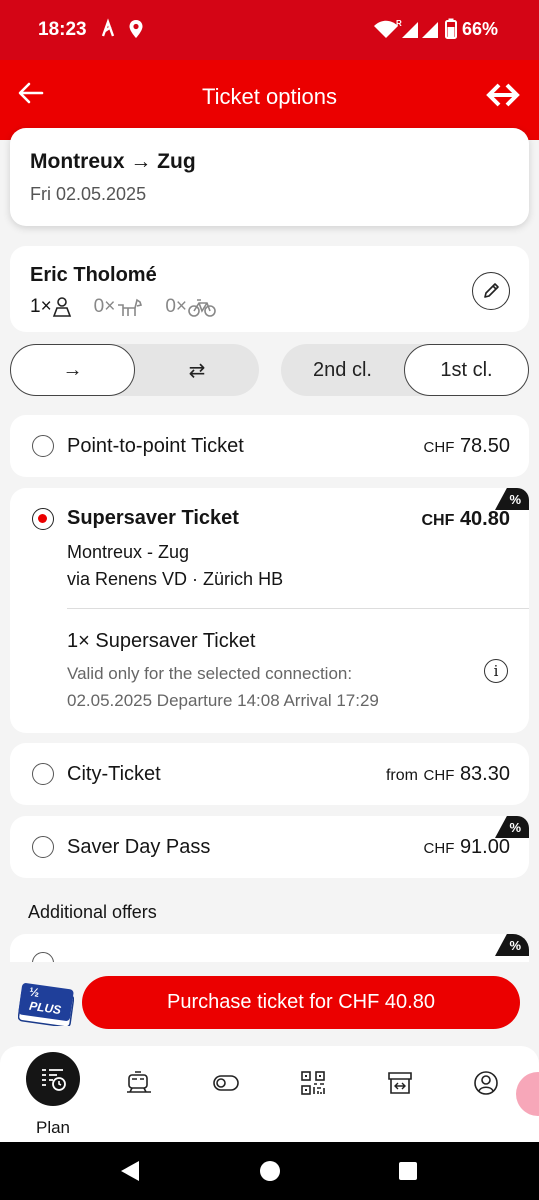  I want to click on location-icon, so click(136, 29).